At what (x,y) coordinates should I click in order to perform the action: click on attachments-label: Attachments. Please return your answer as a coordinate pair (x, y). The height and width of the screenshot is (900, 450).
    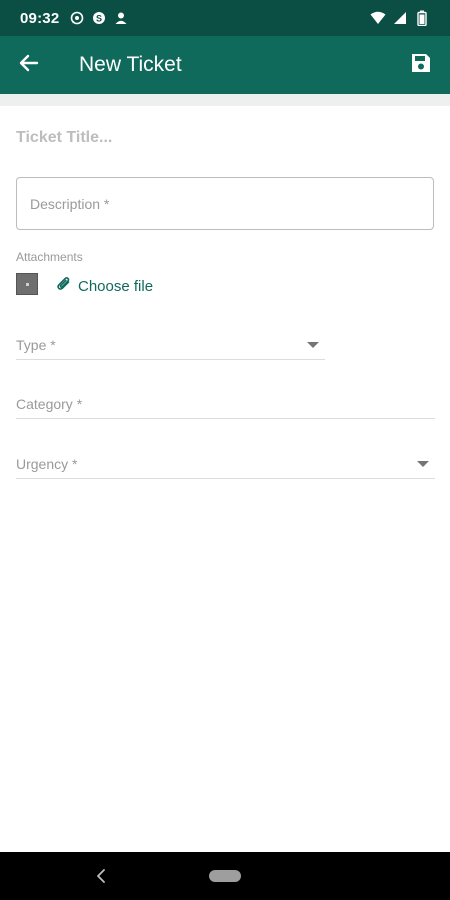
    Looking at the image, I should click on (49, 257).